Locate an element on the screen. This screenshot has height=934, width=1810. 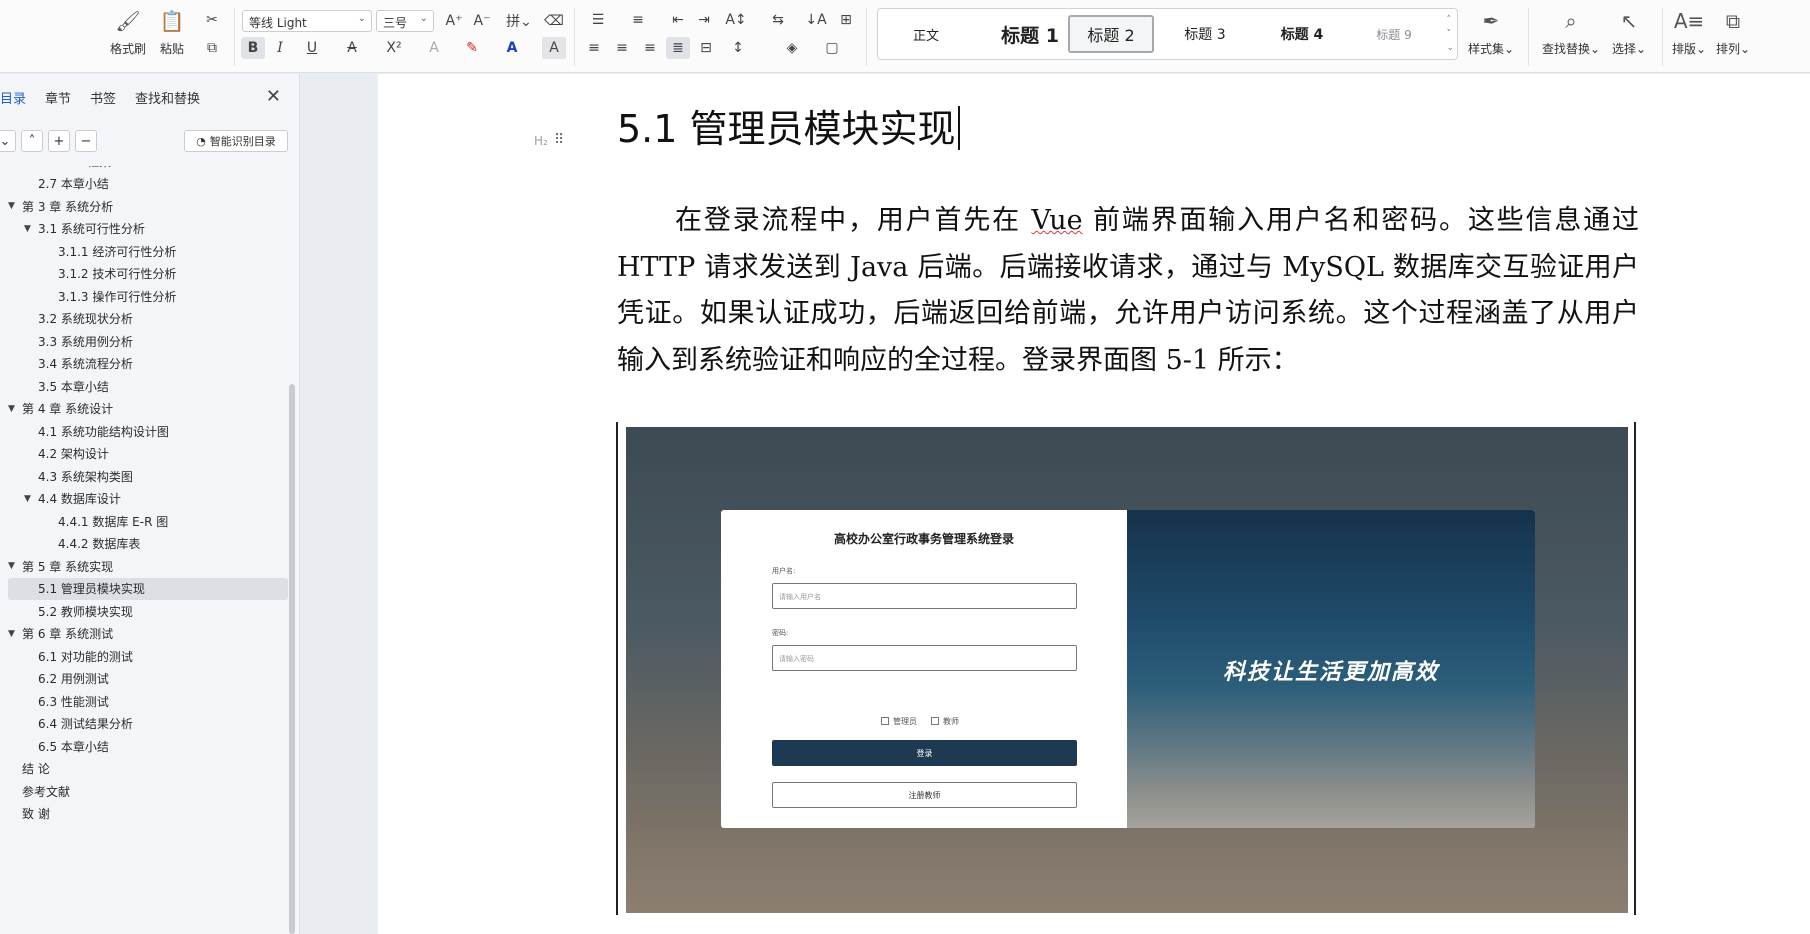
toc-item: 5.2 教师模块实现 is located at coordinates (148, 611).